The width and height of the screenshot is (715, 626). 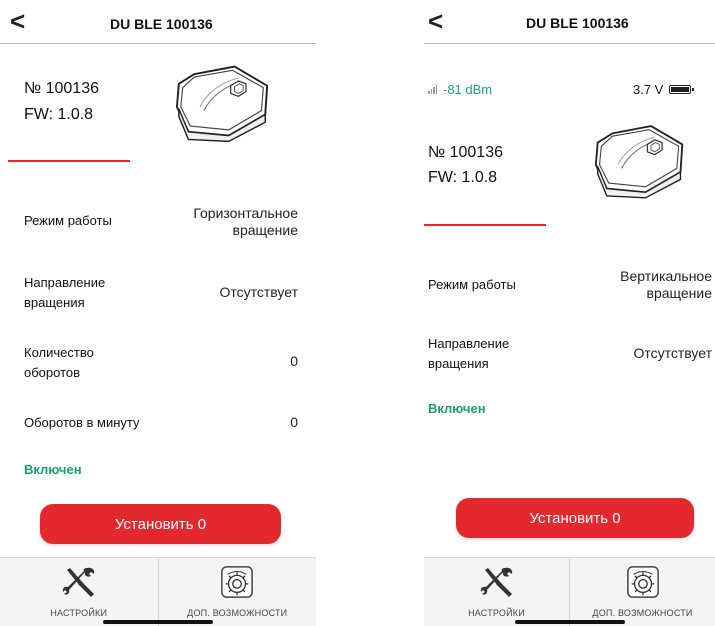 What do you see at coordinates (82, 422) in the screenshot?
I see `row-label-rpm: Оборотов в минуту` at bounding box center [82, 422].